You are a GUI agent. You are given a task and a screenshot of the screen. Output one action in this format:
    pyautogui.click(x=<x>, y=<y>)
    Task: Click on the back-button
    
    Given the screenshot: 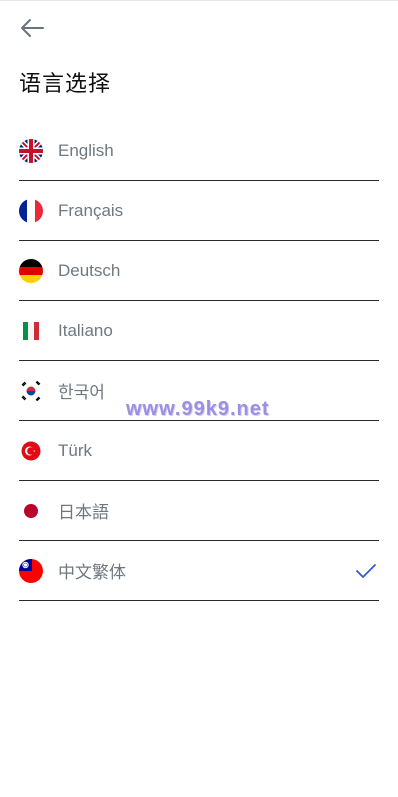 What is the action you would take?
    pyautogui.click(x=32, y=28)
    